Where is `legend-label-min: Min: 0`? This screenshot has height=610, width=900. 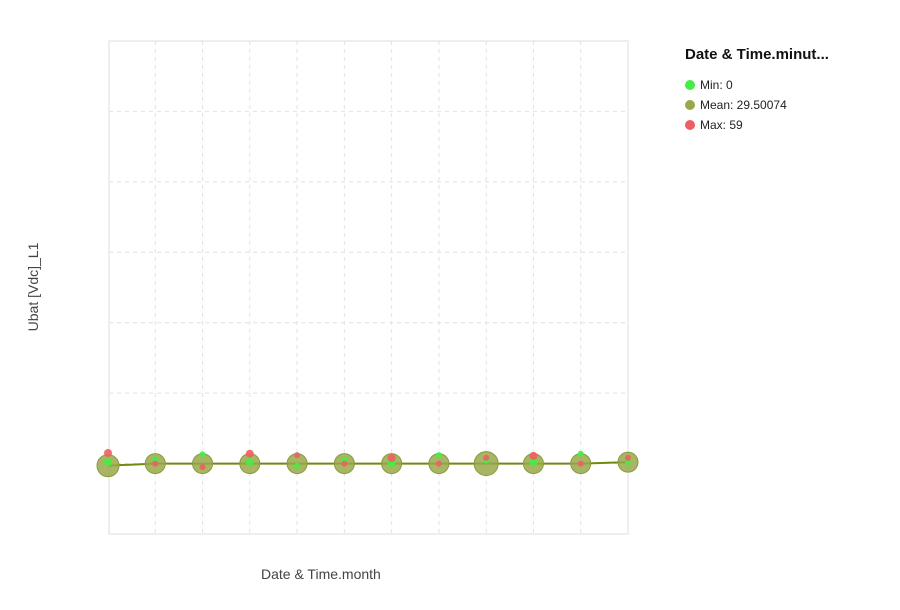 legend-label-min: Min: 0 is located at coordinates (716, 85).